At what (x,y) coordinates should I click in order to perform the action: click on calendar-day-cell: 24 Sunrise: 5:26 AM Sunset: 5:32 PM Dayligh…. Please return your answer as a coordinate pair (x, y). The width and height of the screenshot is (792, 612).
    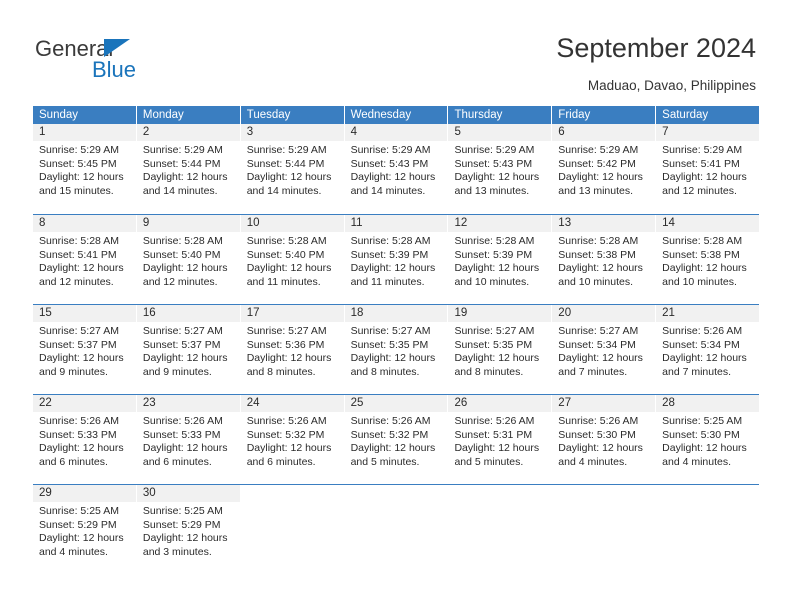
    Looking at the image, I should click on (292, 439).